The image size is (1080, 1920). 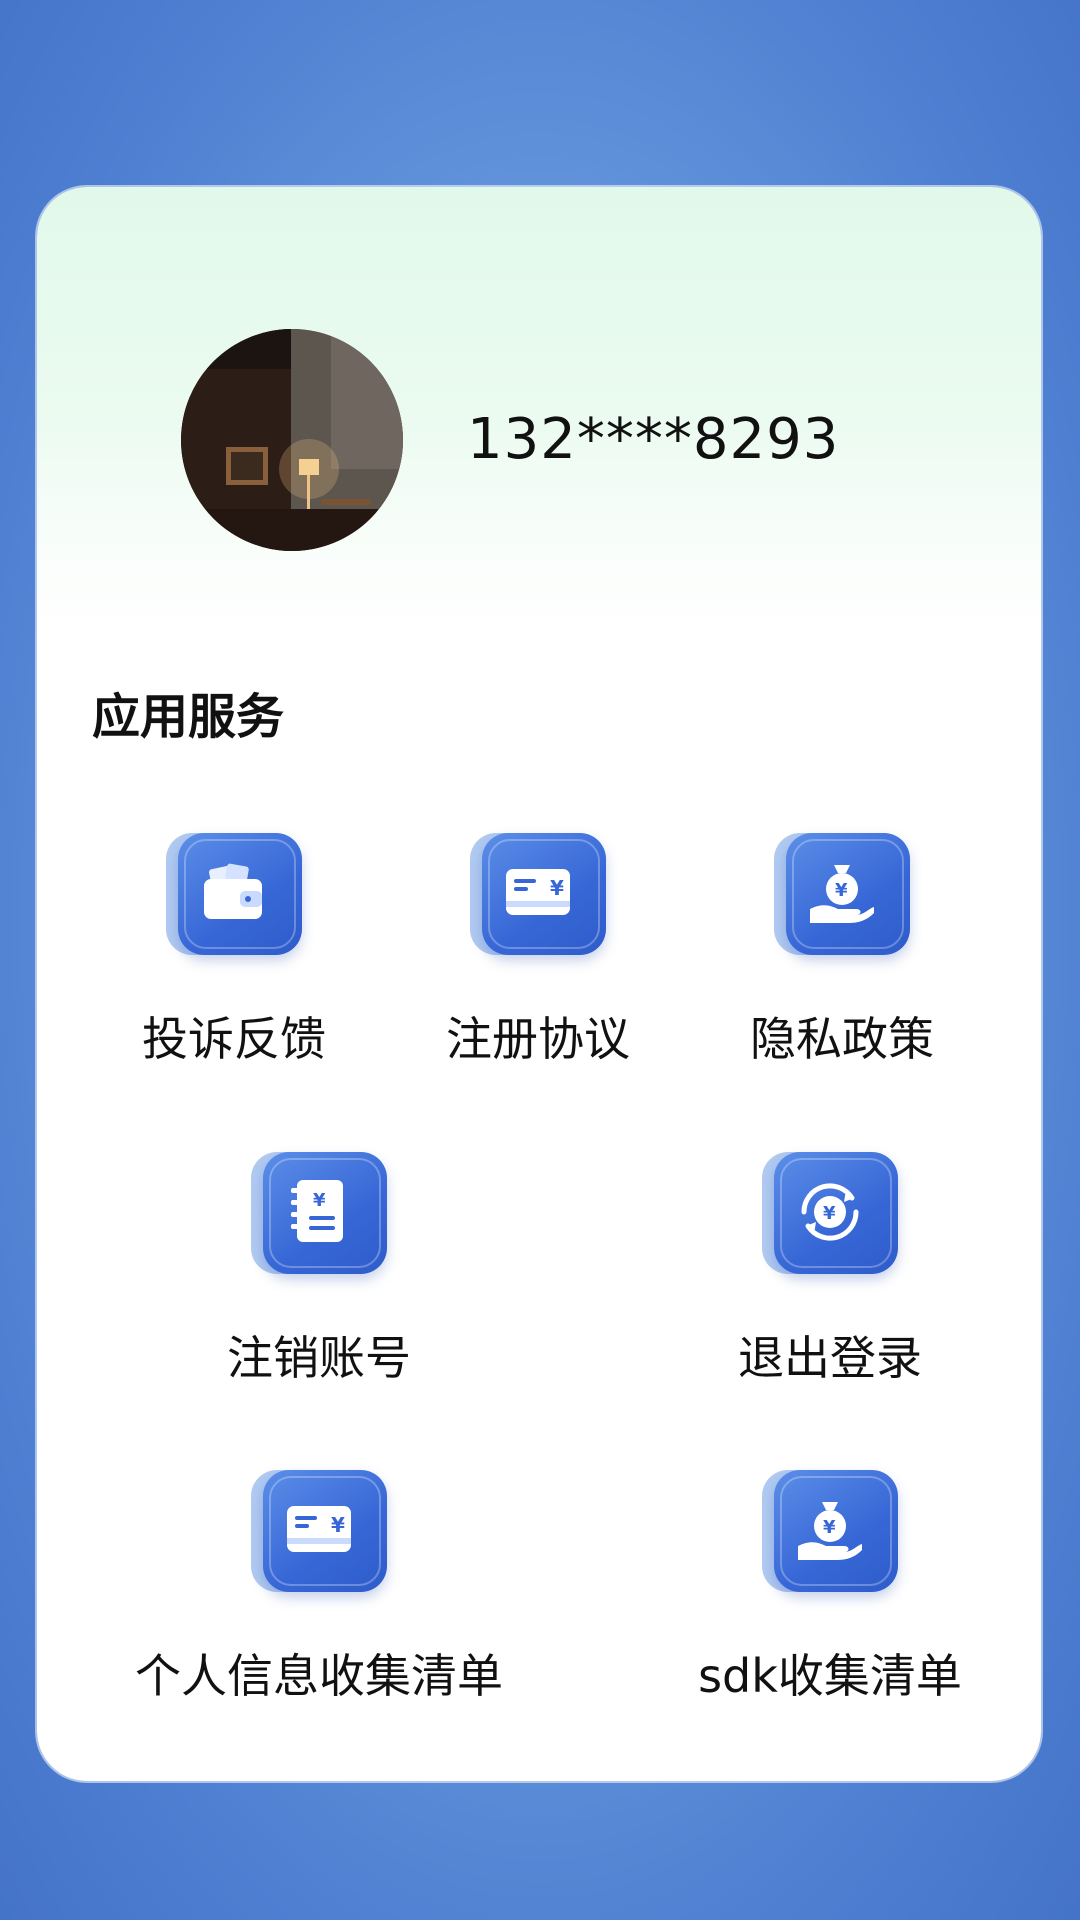 I want to click on avatar-image, so click(x=292, y=440).